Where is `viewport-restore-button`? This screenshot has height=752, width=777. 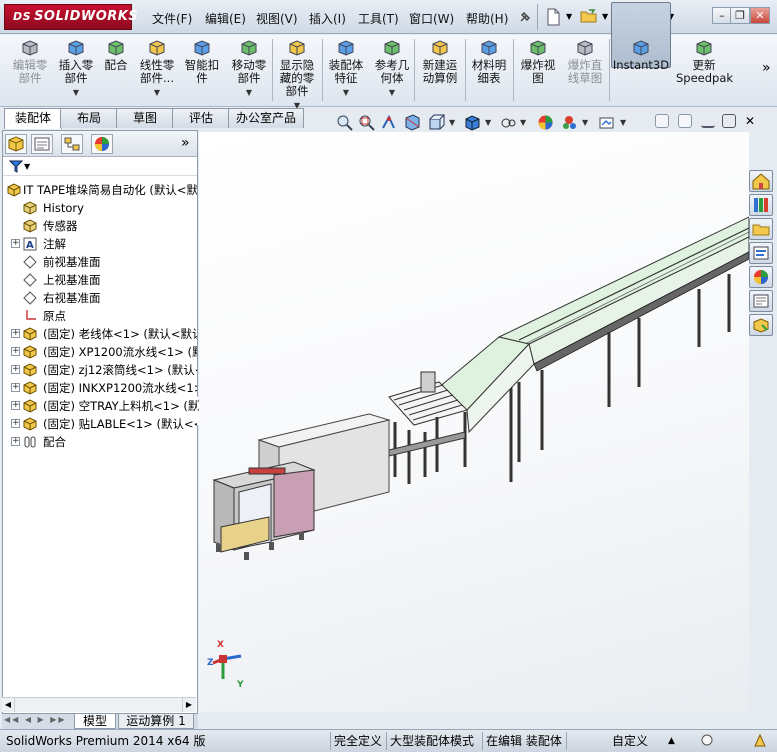
viewport-restore-button is located at coordinates (729, 121).